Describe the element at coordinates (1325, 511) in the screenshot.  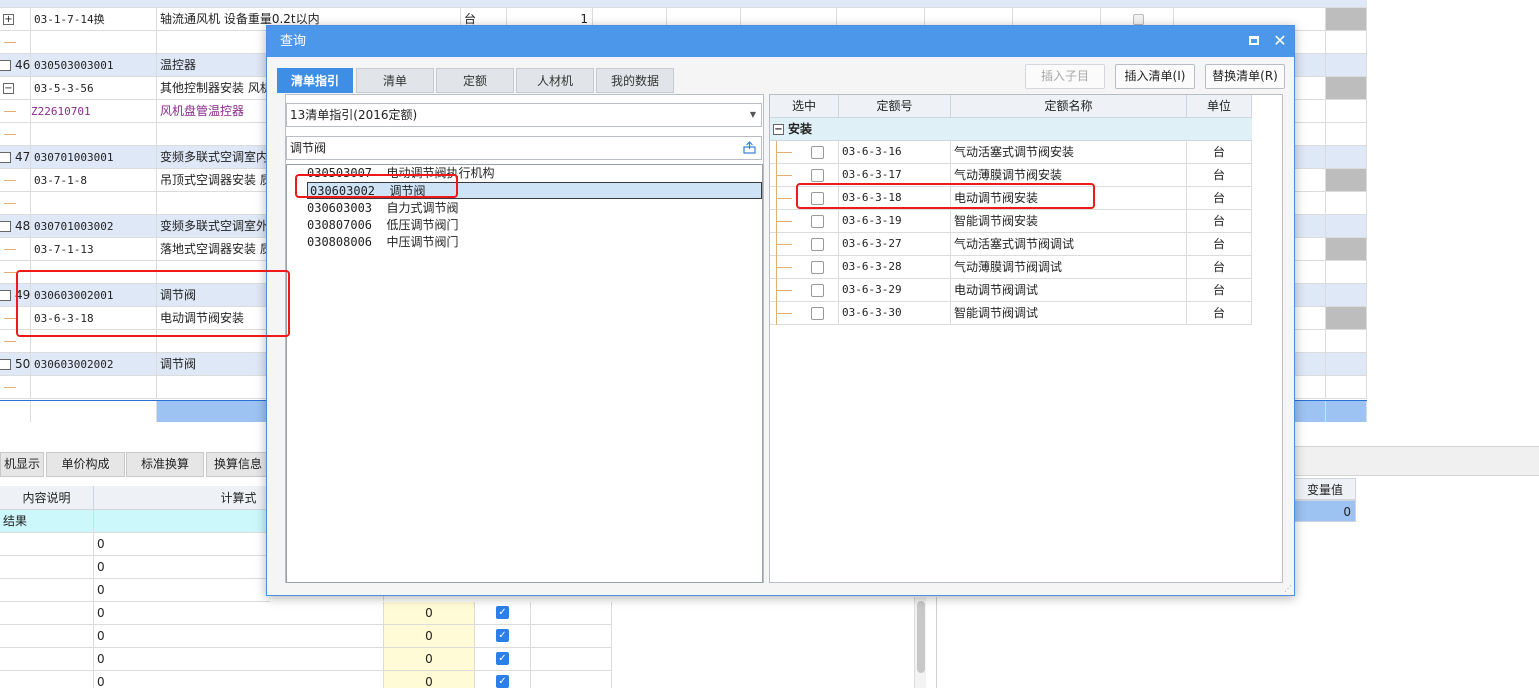
I see `variable-value: 0` at that location.